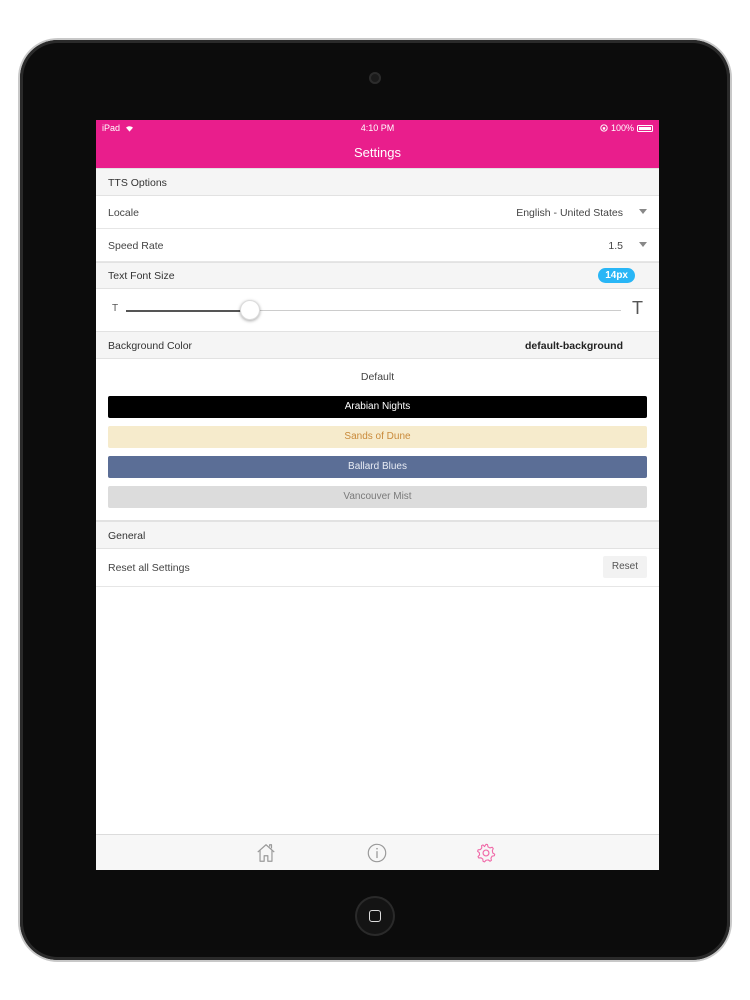 This screenshot has height=1000, width=750. I want to click on font-size-header: Text Font Size 14px, so click(377, 275).